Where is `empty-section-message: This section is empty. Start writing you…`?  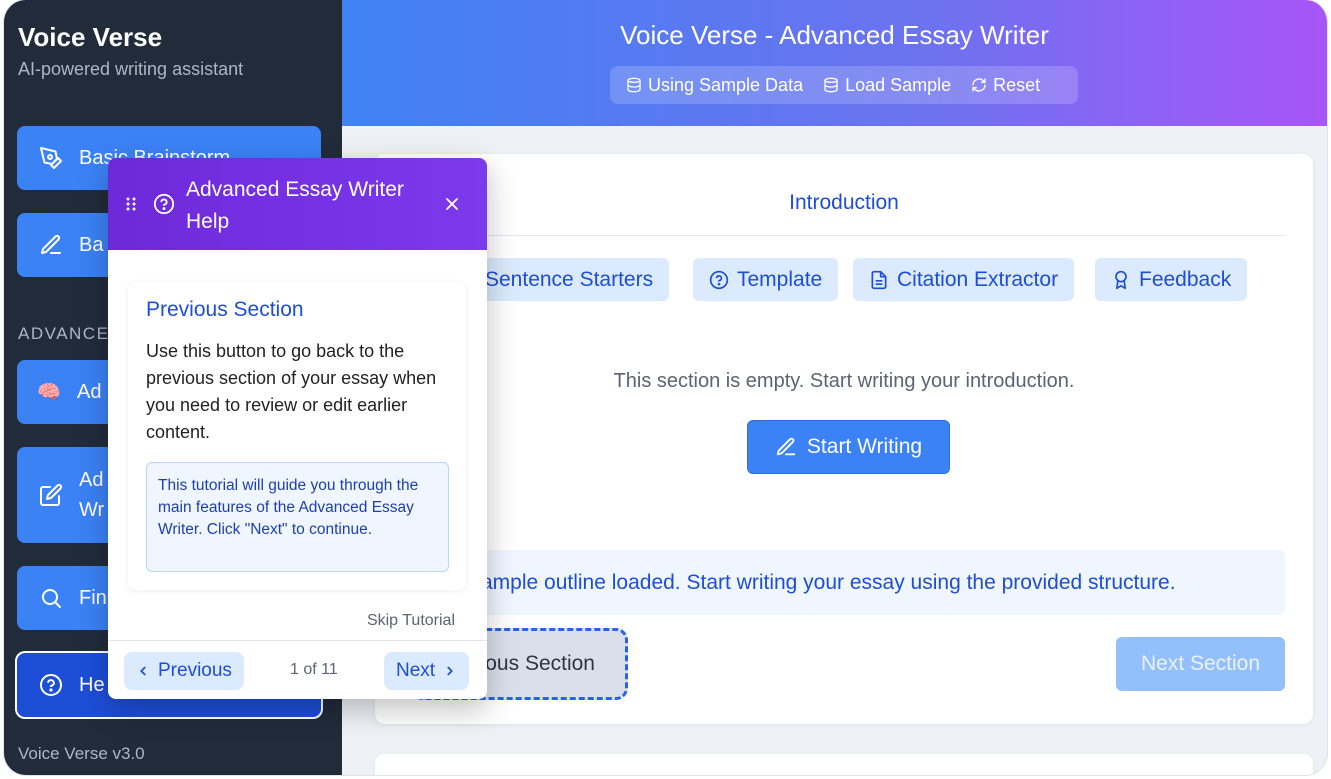 empty-section-message: This section is empty. Start writing you… is located at coordinates (844, 381).